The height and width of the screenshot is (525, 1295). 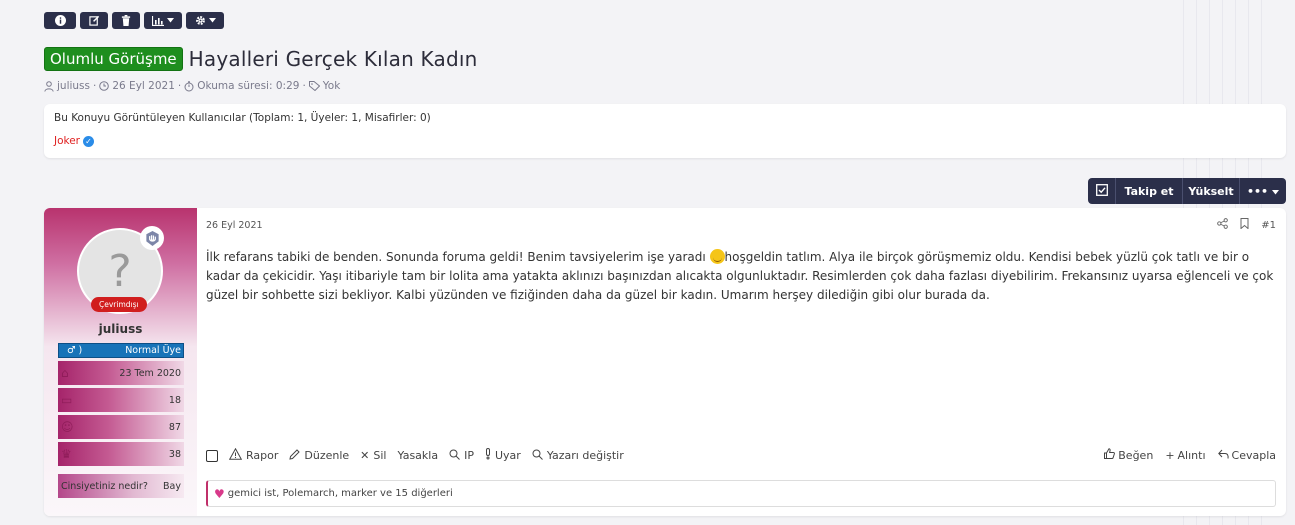 What do you see at coordinates (200, 20) in the screenshot?
I see `gear-icon` at bounding box center [200, 20].